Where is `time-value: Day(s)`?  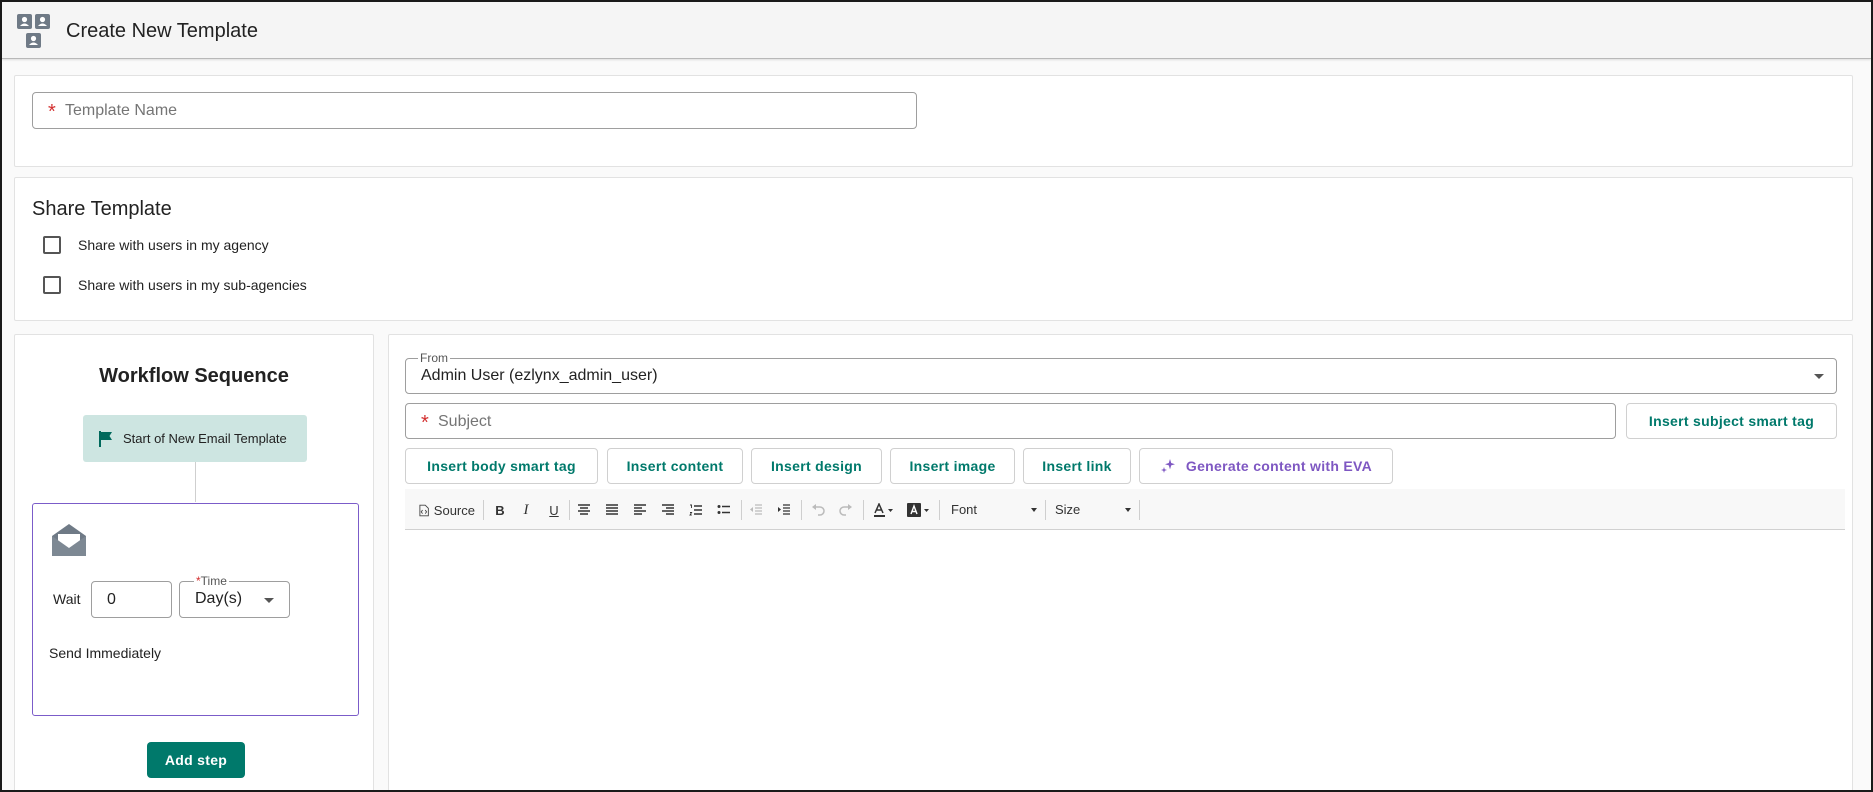
time-value: Day(s) is located at coordinates (219, 598).